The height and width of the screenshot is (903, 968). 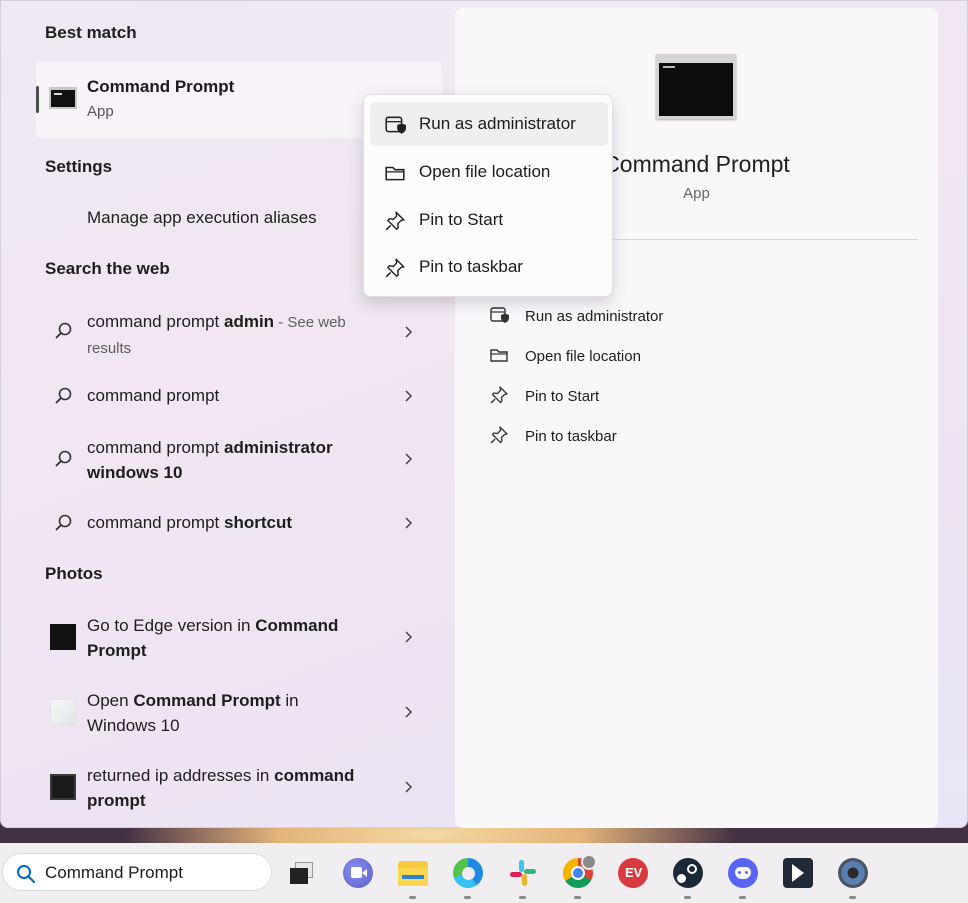 What do you see at coordinates (216, 334) in the screenshot?
I see `web-result-text: command prompt admin - See web results` at bounding box center [216, 334].